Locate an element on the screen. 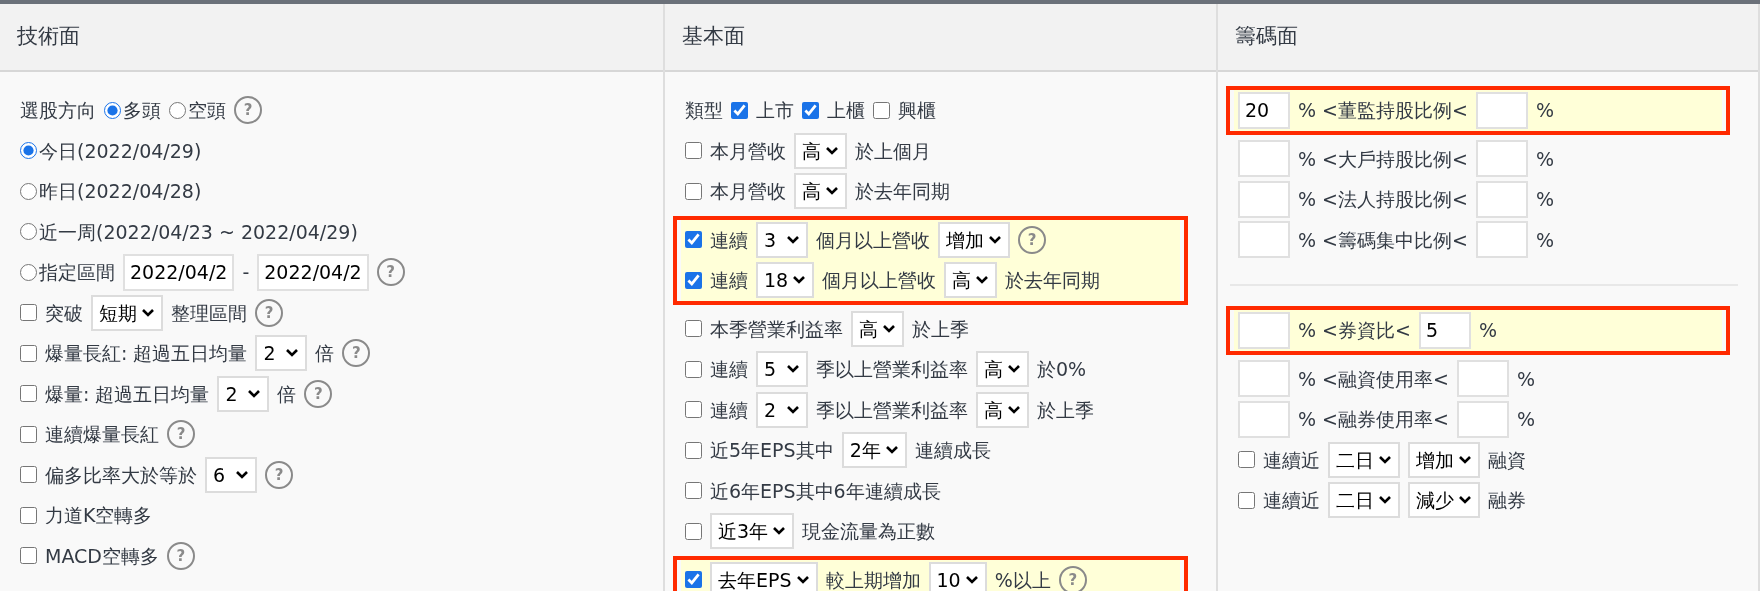  dropdown: 減少 is located at coordinates (1444, 500).